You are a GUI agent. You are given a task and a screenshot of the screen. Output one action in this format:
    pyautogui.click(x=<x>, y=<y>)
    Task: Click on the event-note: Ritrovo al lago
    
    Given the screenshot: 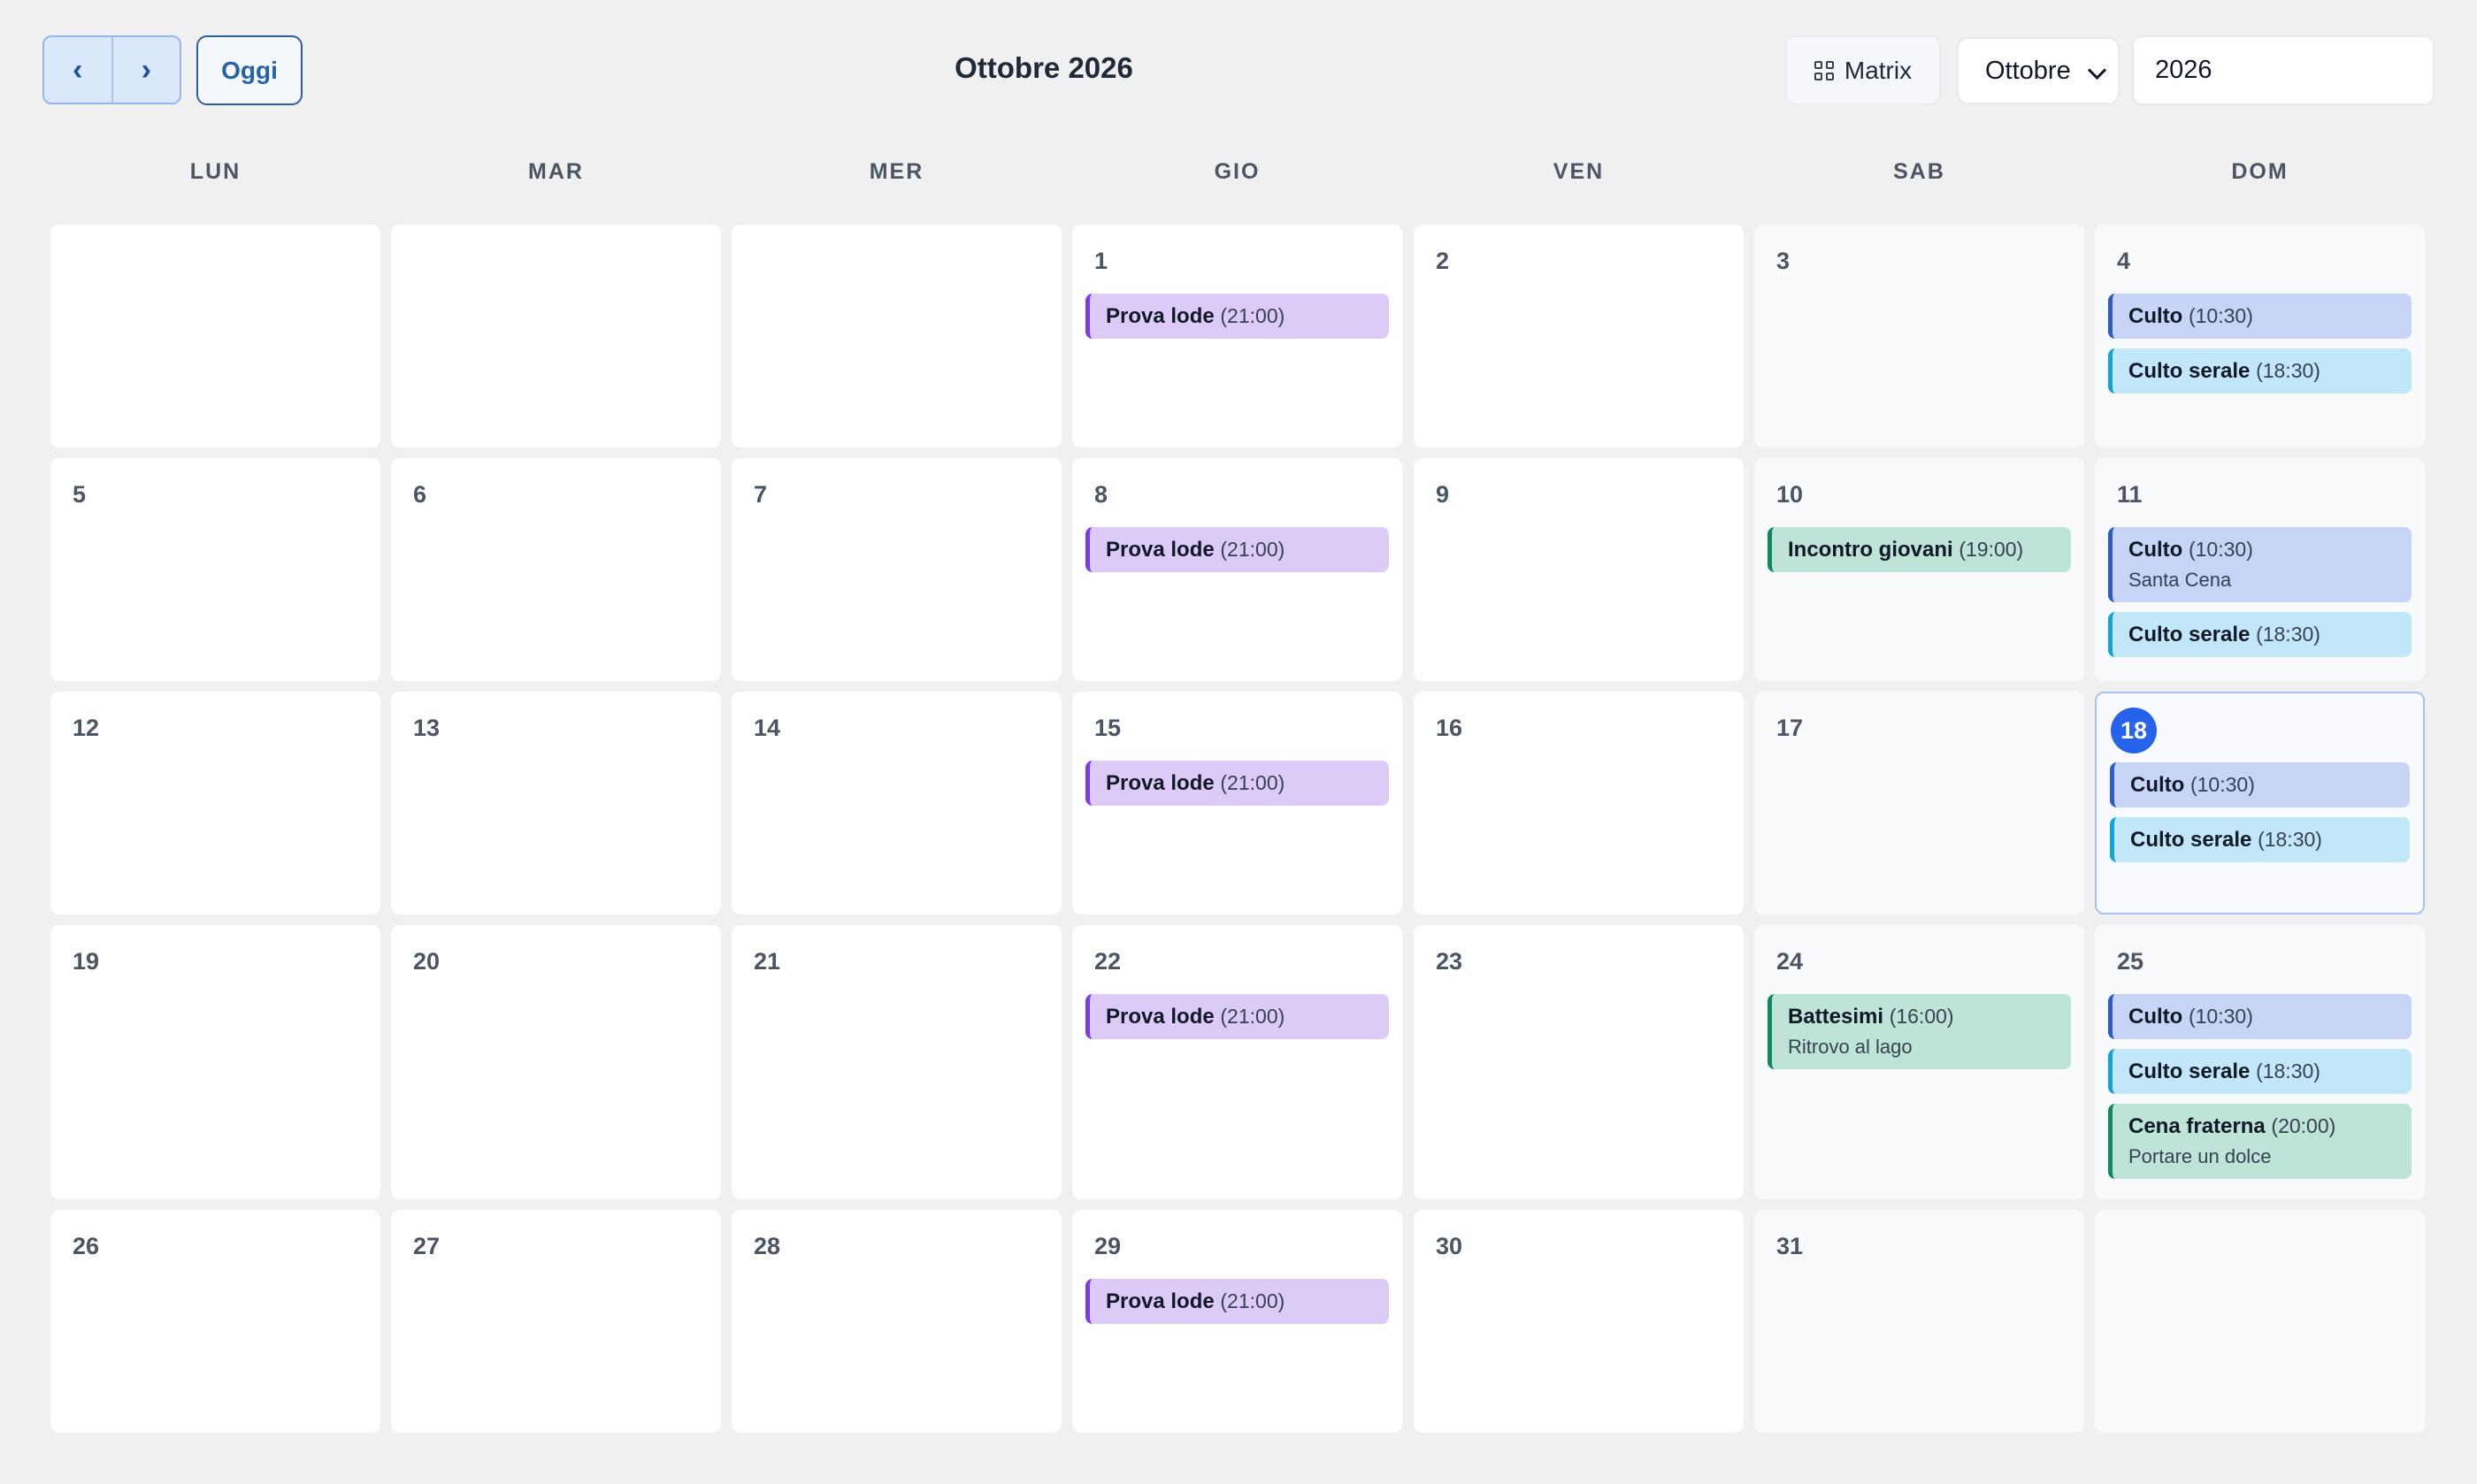 What is the action you would take?
    pyautogui.click(x=1851, y=1047)
    